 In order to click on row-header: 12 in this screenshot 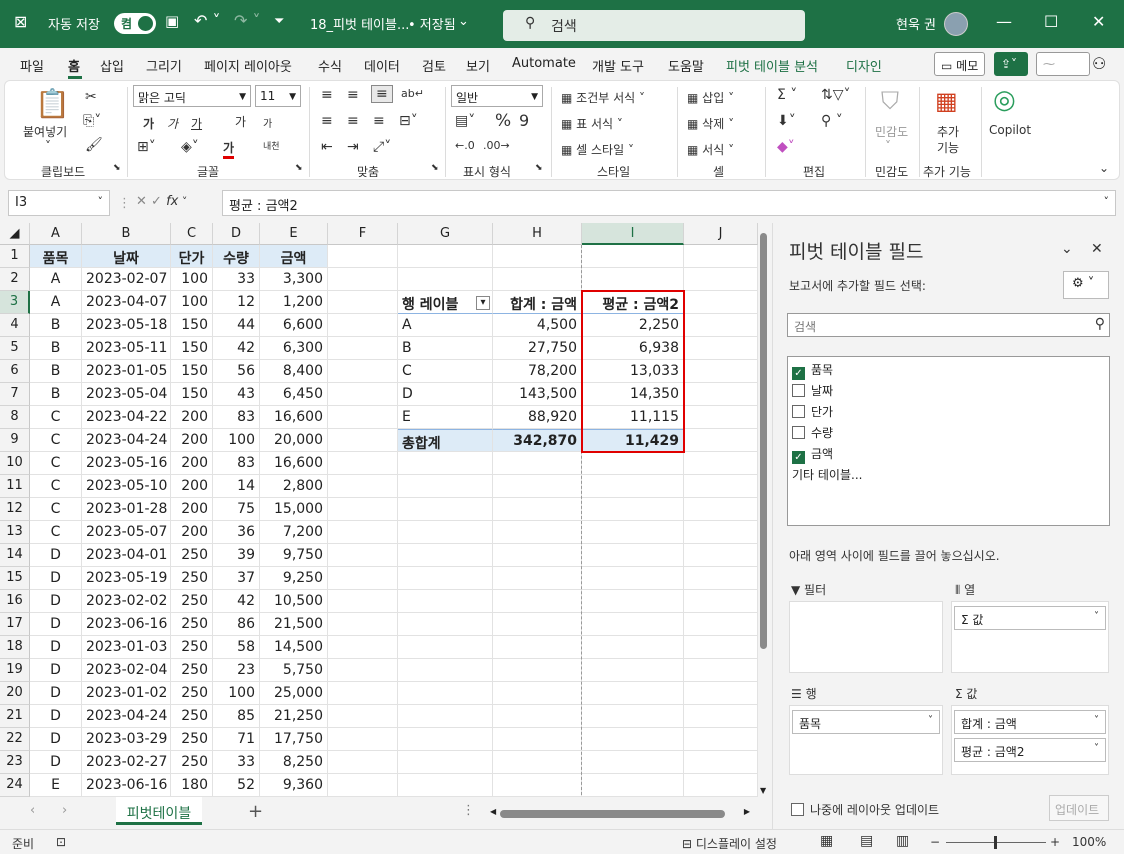, I will do `click(15, 509)`.